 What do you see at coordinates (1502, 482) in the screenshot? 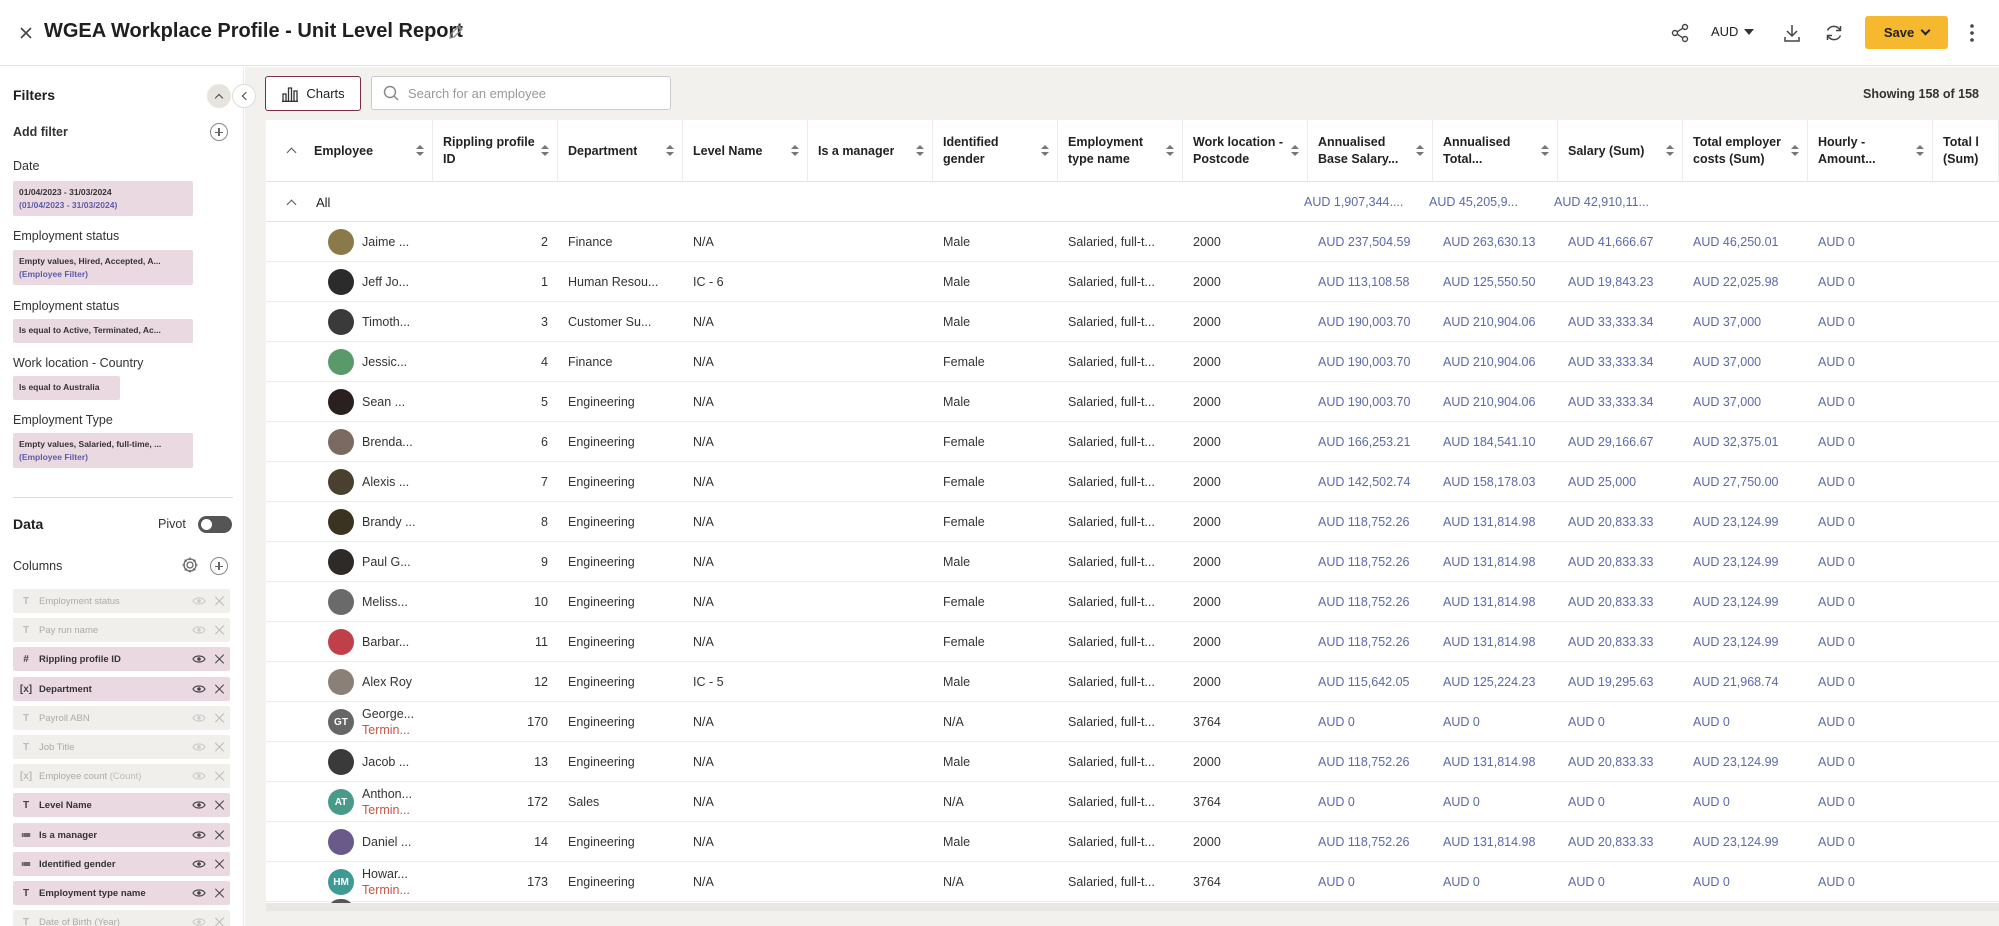
I see `cell-total: AUD 158,178.03` at bounding box center [1502, 482].